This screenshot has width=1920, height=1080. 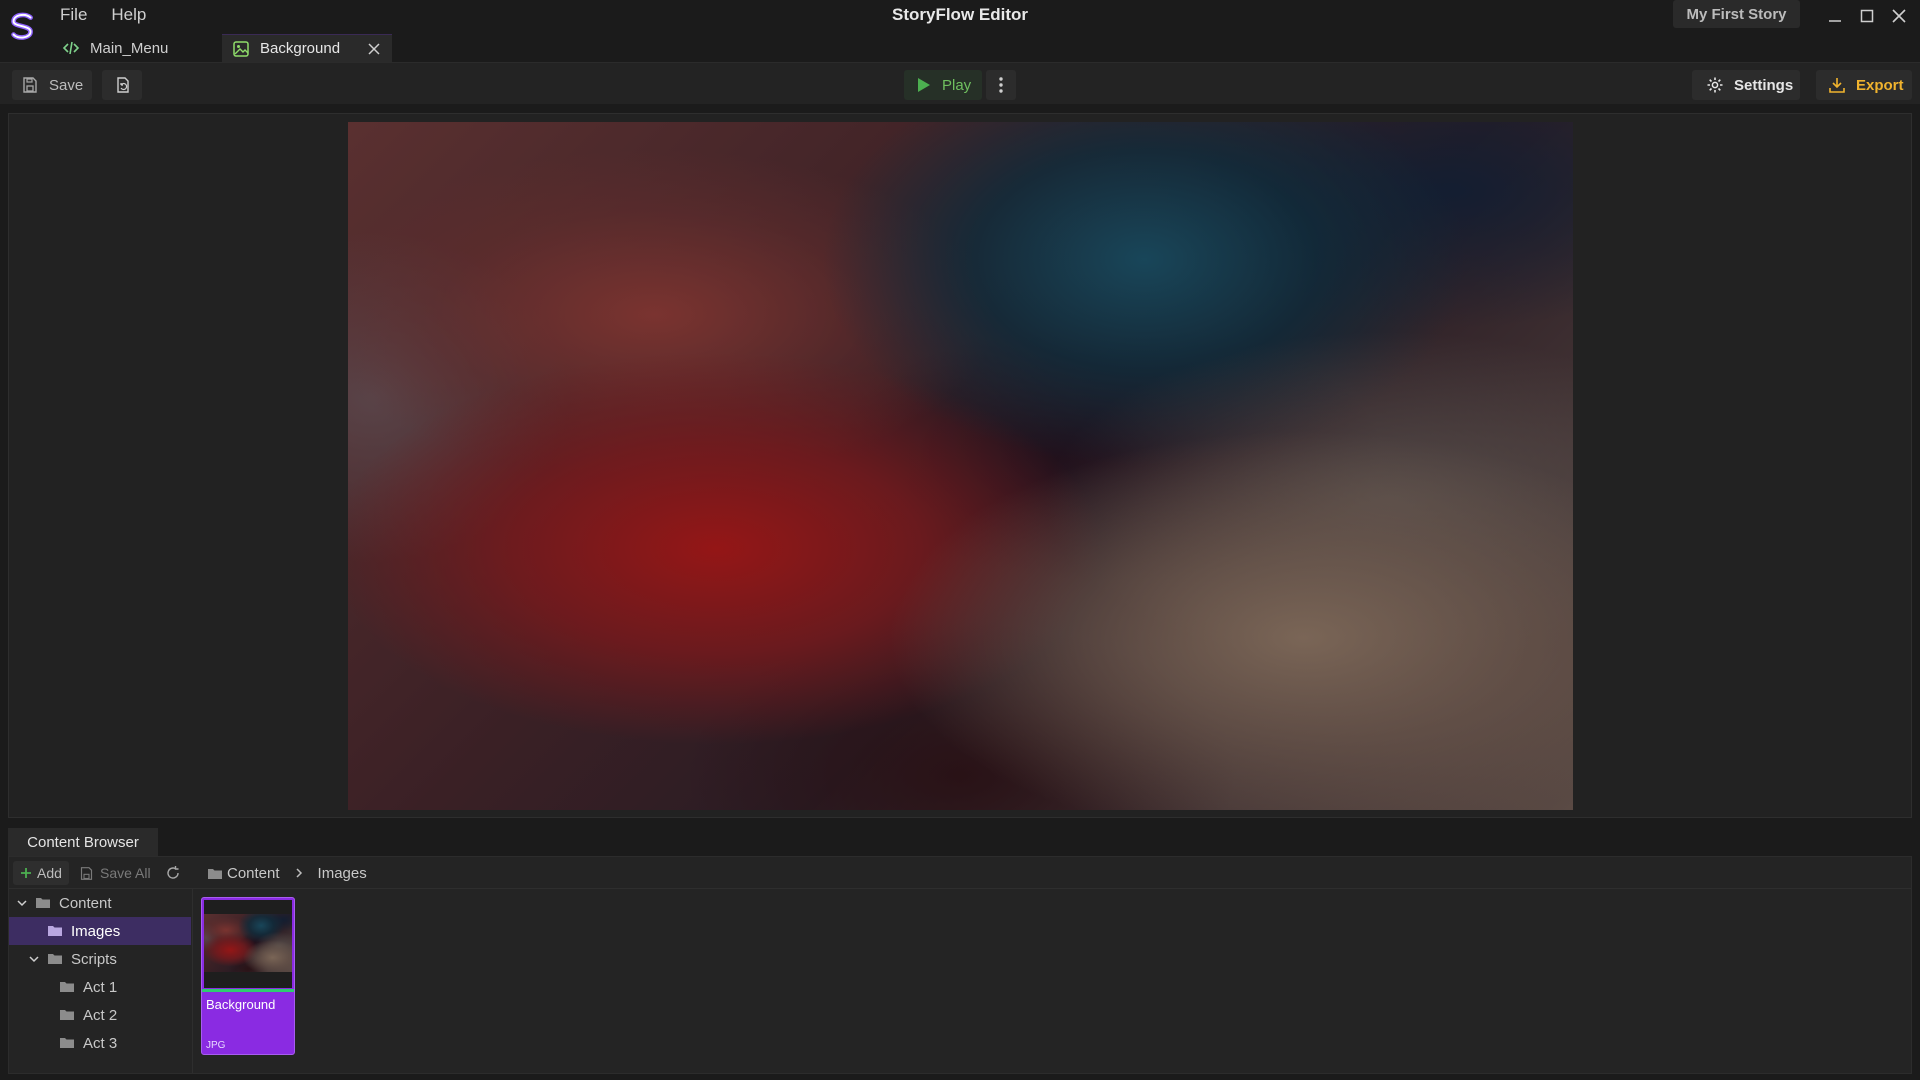 I want to click on refresh-button, so click(x=173, y=873).